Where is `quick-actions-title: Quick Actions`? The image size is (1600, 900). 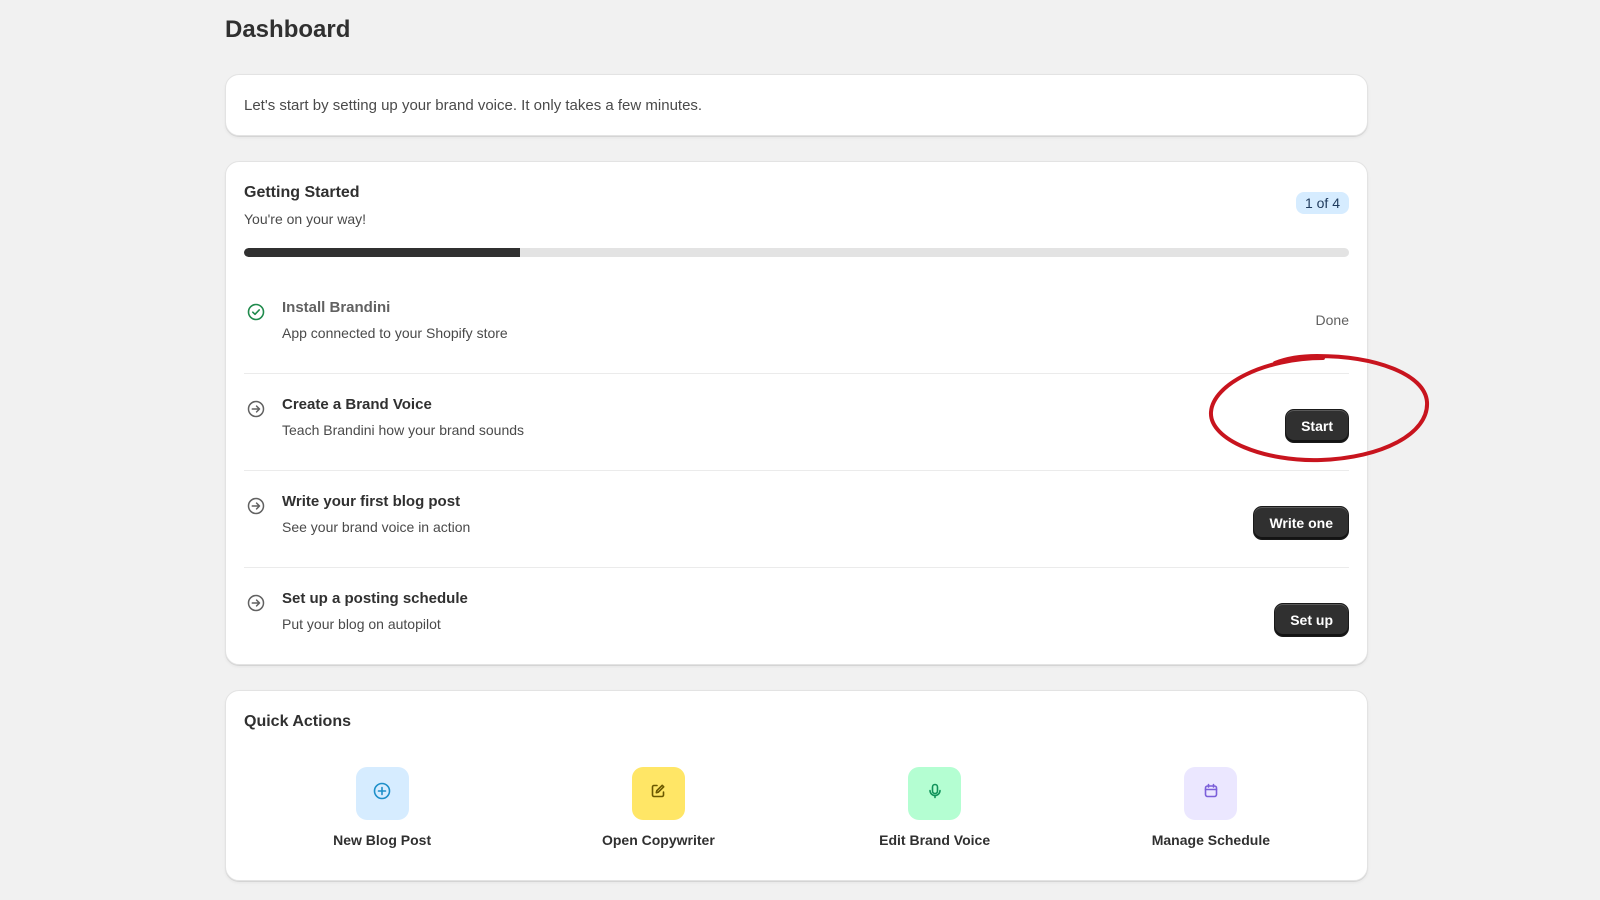 quick-actions-title: Quick Actions is located at coordinates (297, 721).